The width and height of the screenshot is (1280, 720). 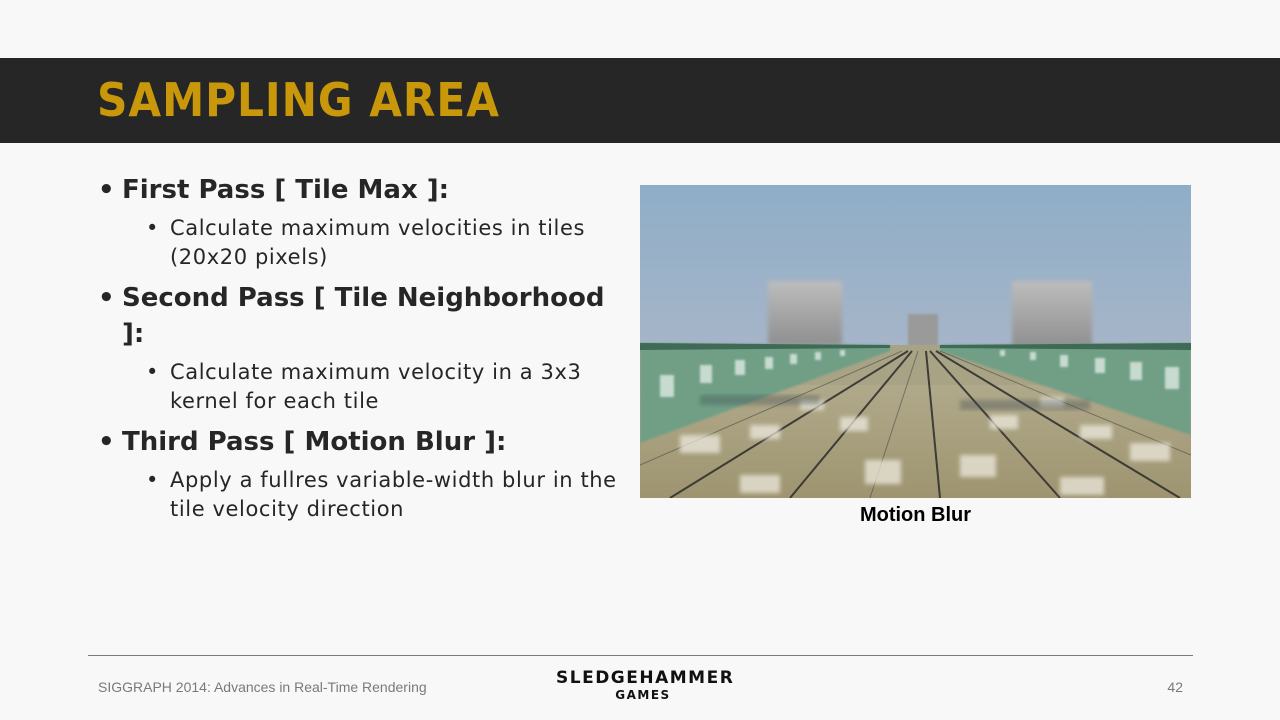 I want to click on sledgehammer-logo: SLEDGEHAMMER GAMES, so click(x=645, y=685).